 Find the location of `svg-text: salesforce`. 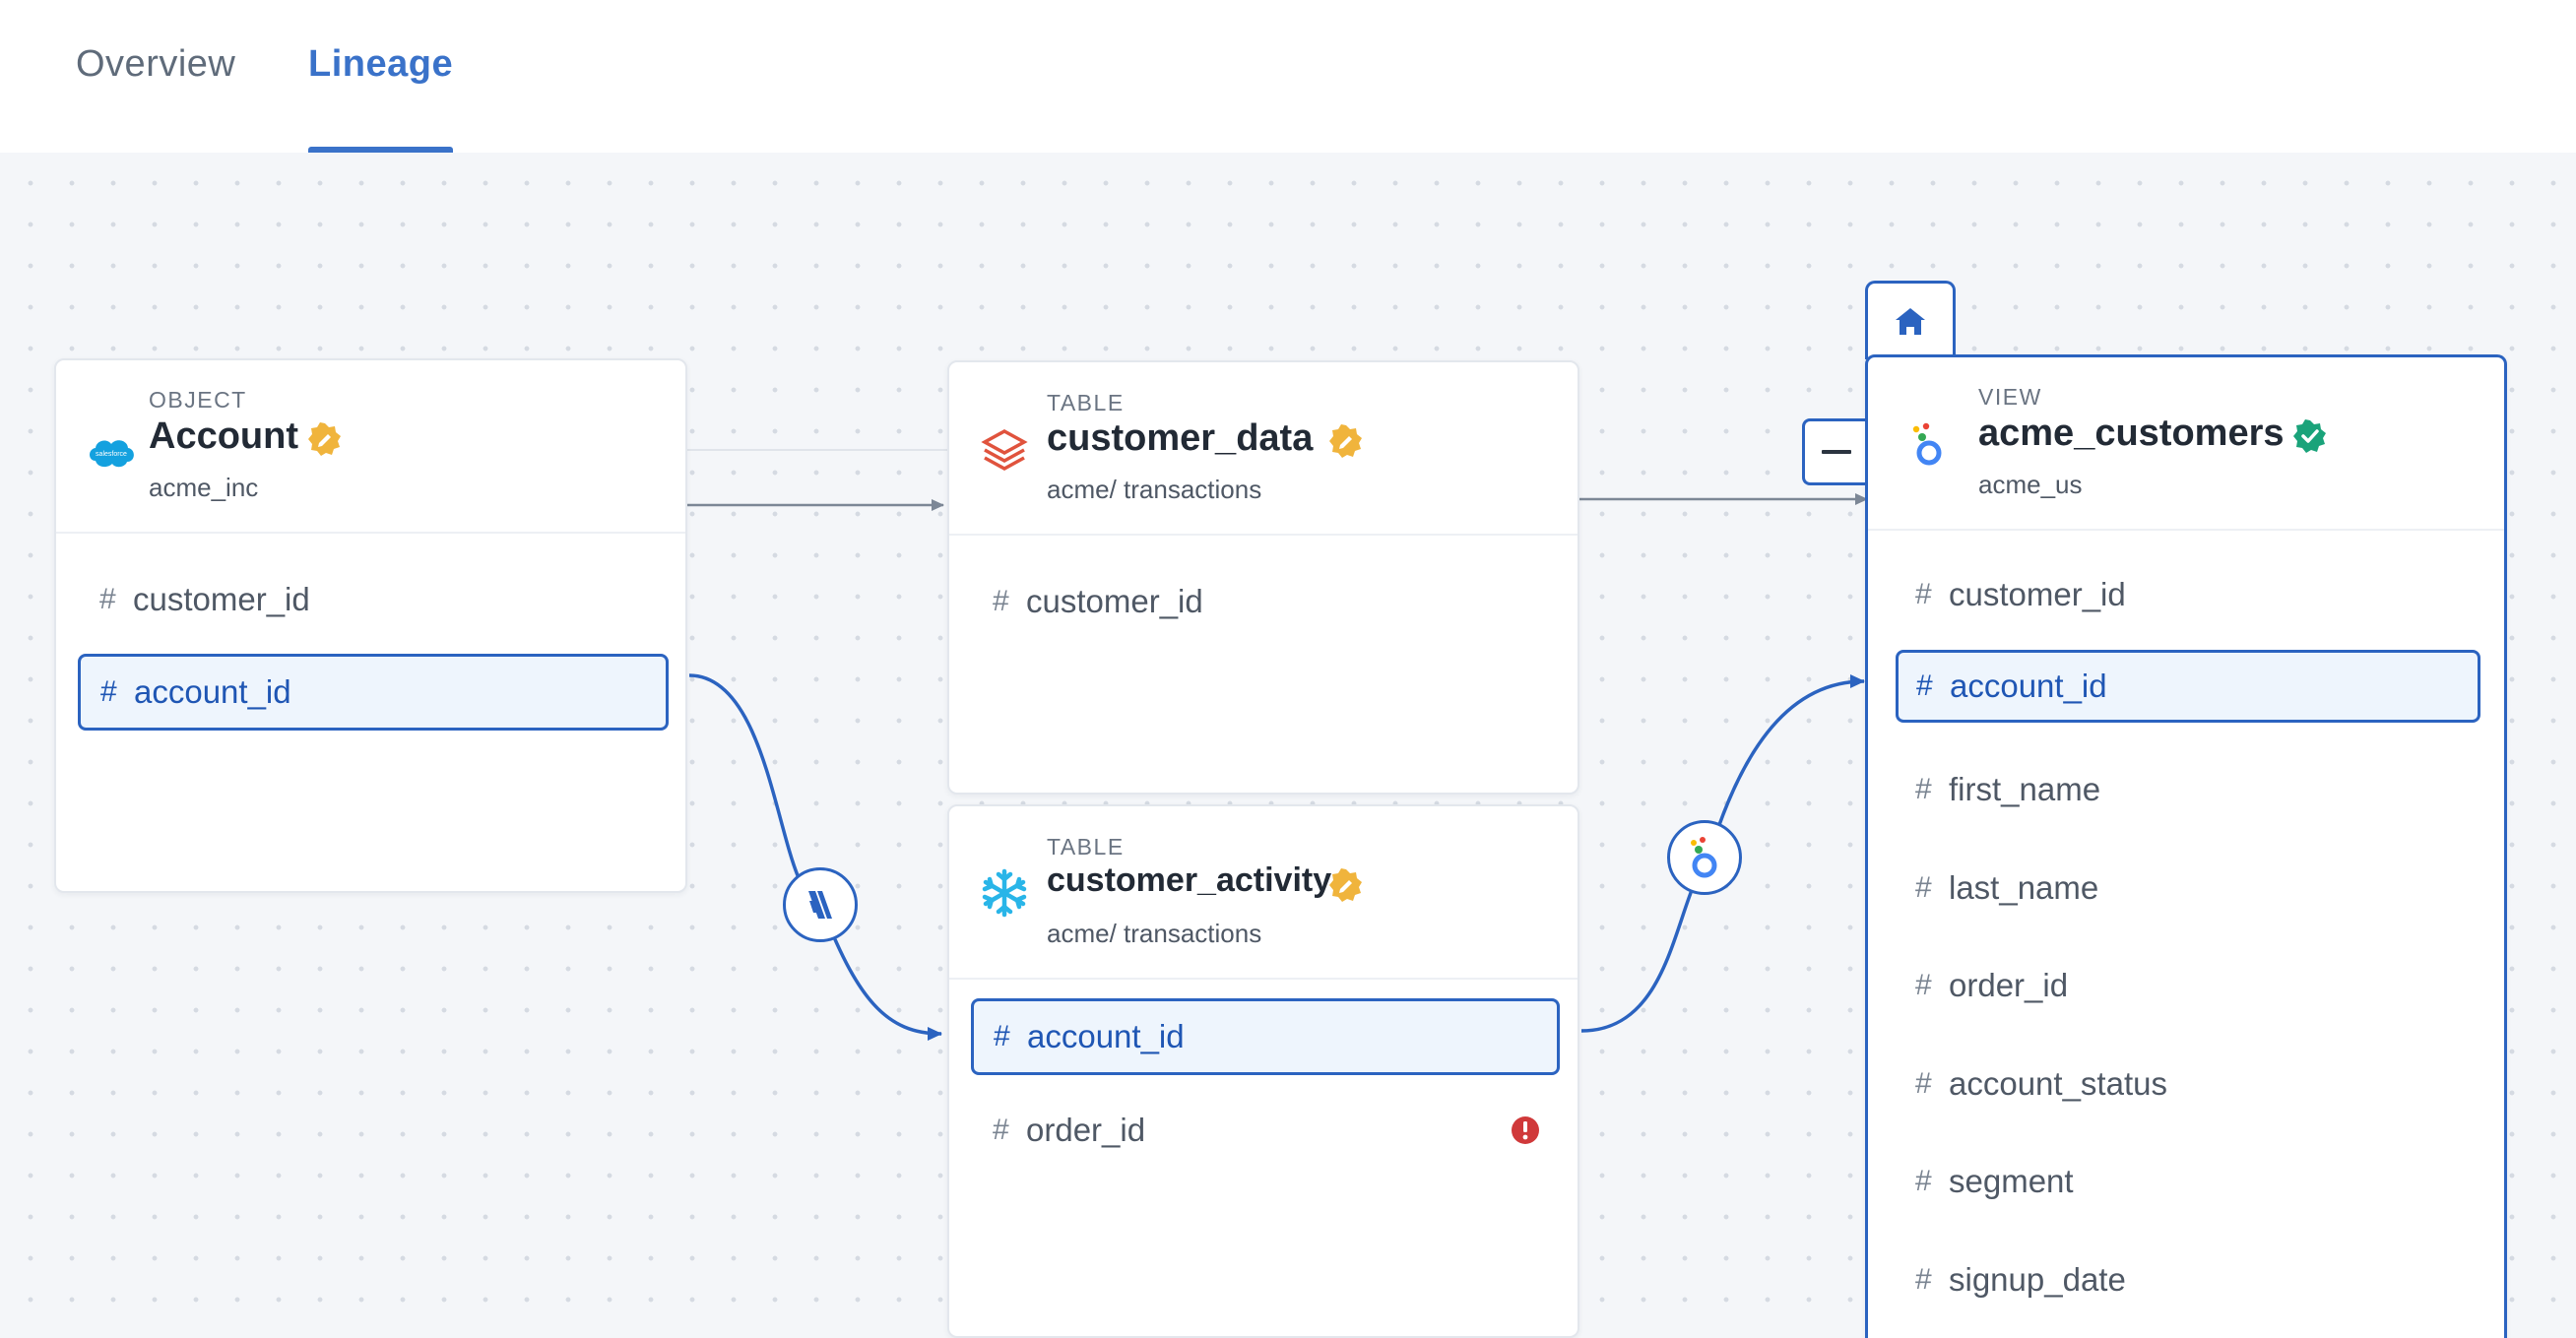

svg-text: salesforce is located at coordinates (111, 454).